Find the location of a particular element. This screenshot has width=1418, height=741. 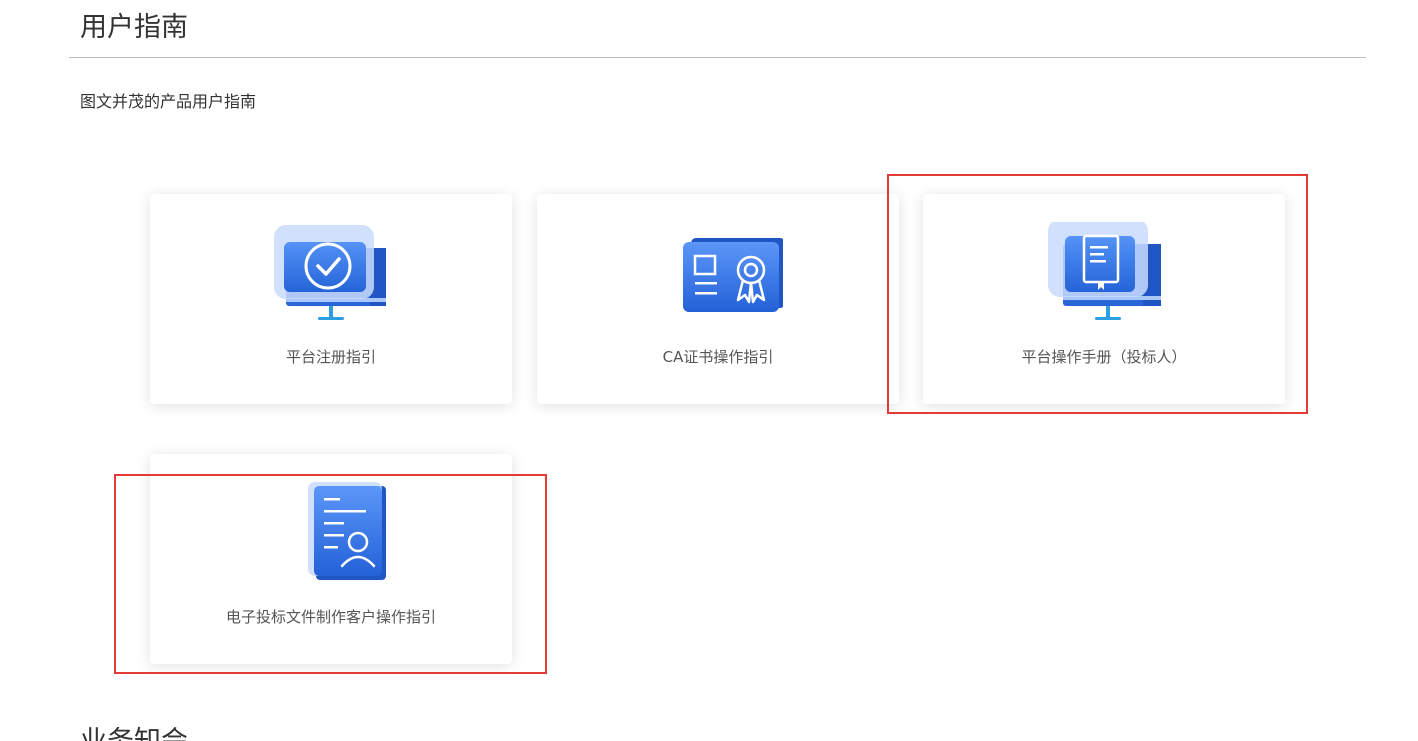

guide-card-platform-registration: 平台注册指引 is located at coordinates (331, 299).